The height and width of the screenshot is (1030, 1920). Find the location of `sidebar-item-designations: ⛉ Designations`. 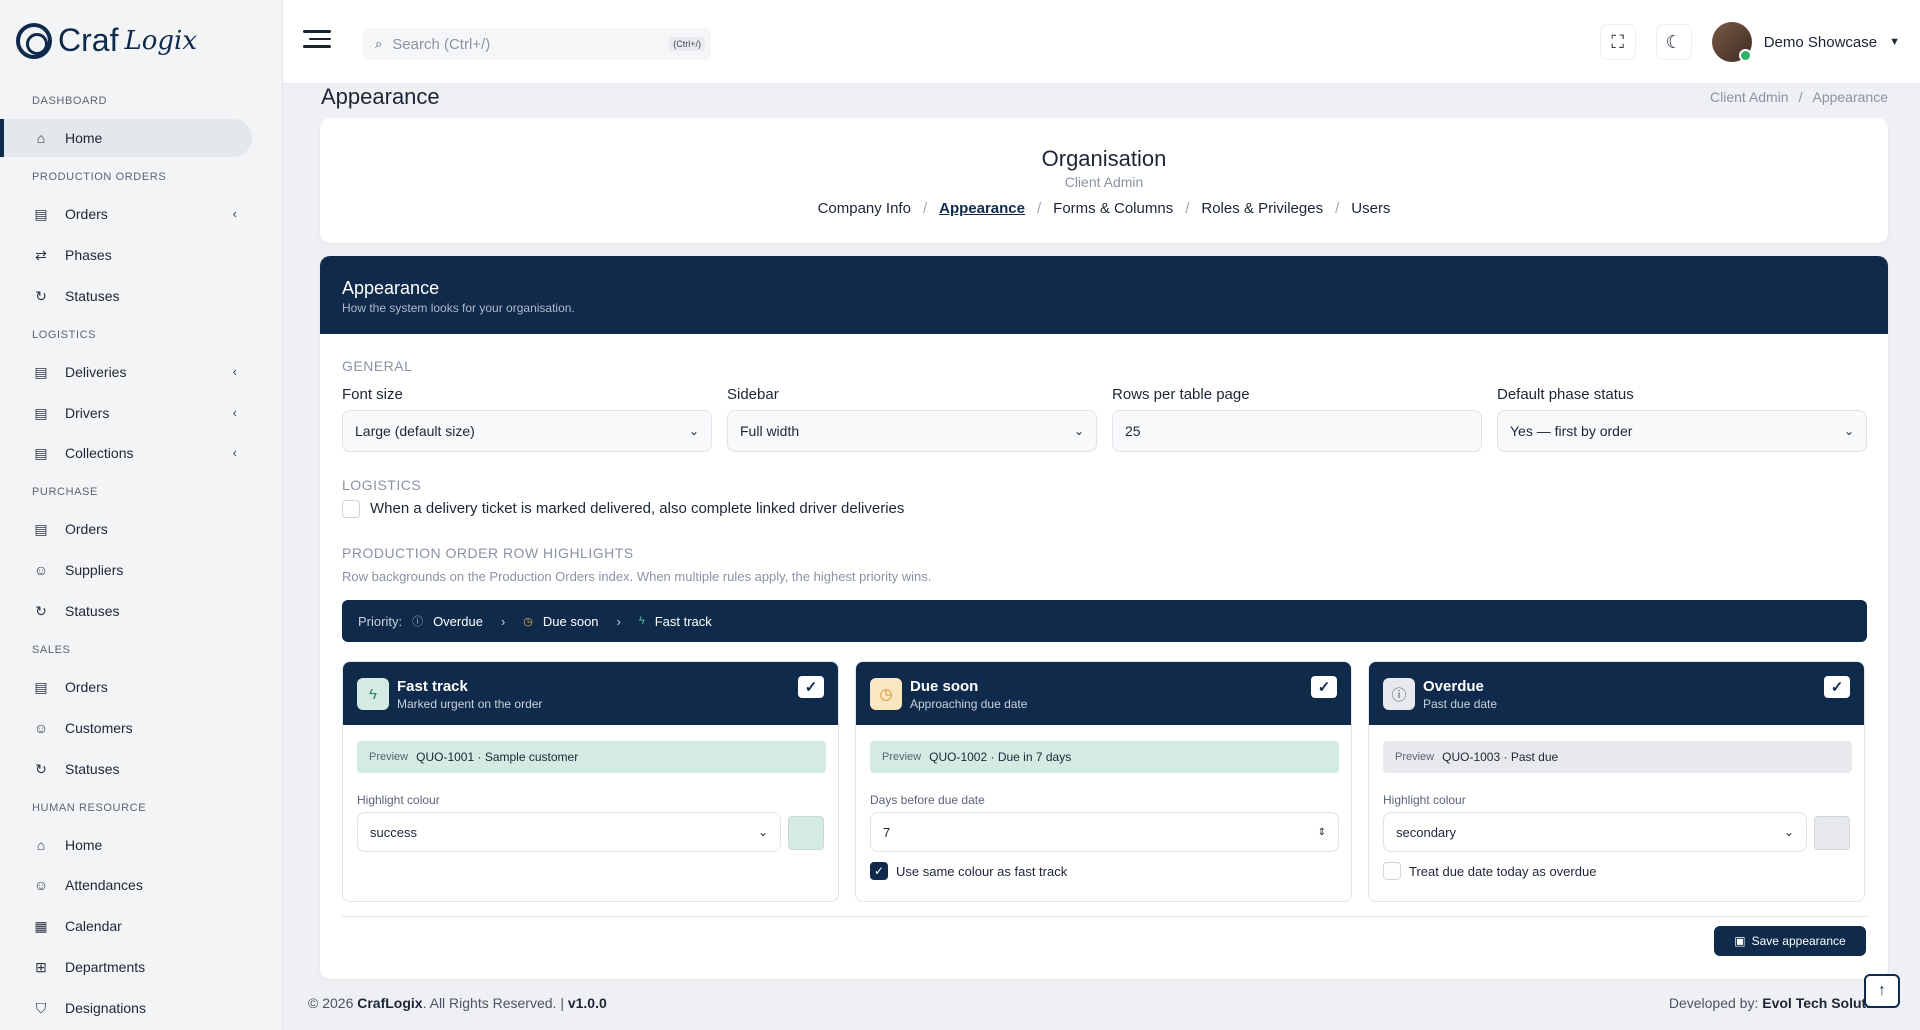

sidebar-item-designations: ⛉ Designations is located at coordinates (126, 1008).